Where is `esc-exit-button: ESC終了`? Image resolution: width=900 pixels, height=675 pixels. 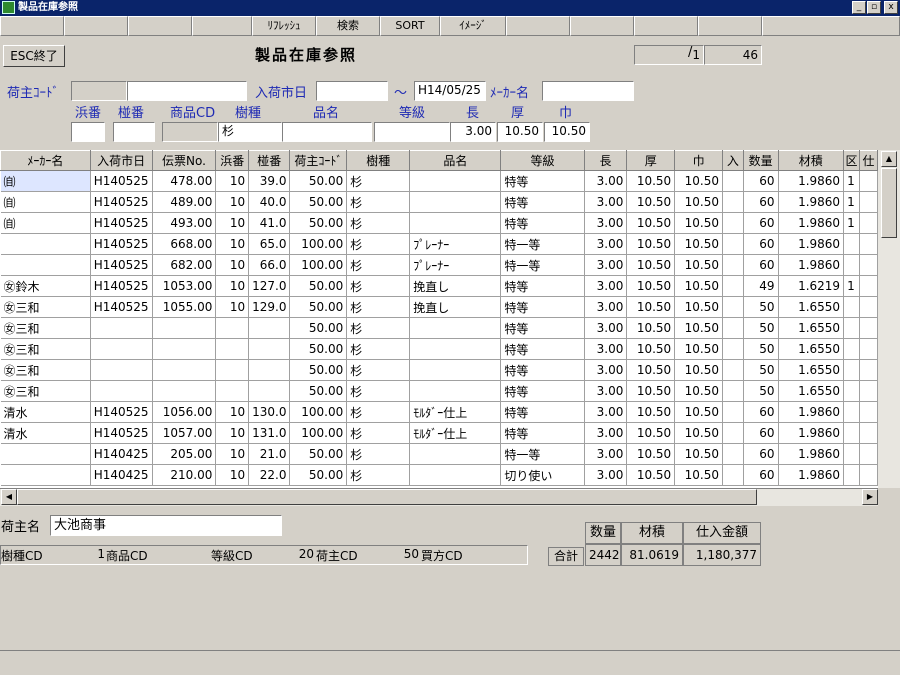 esc-exit-button: ESC終了 is located at coordinates (34, 56).